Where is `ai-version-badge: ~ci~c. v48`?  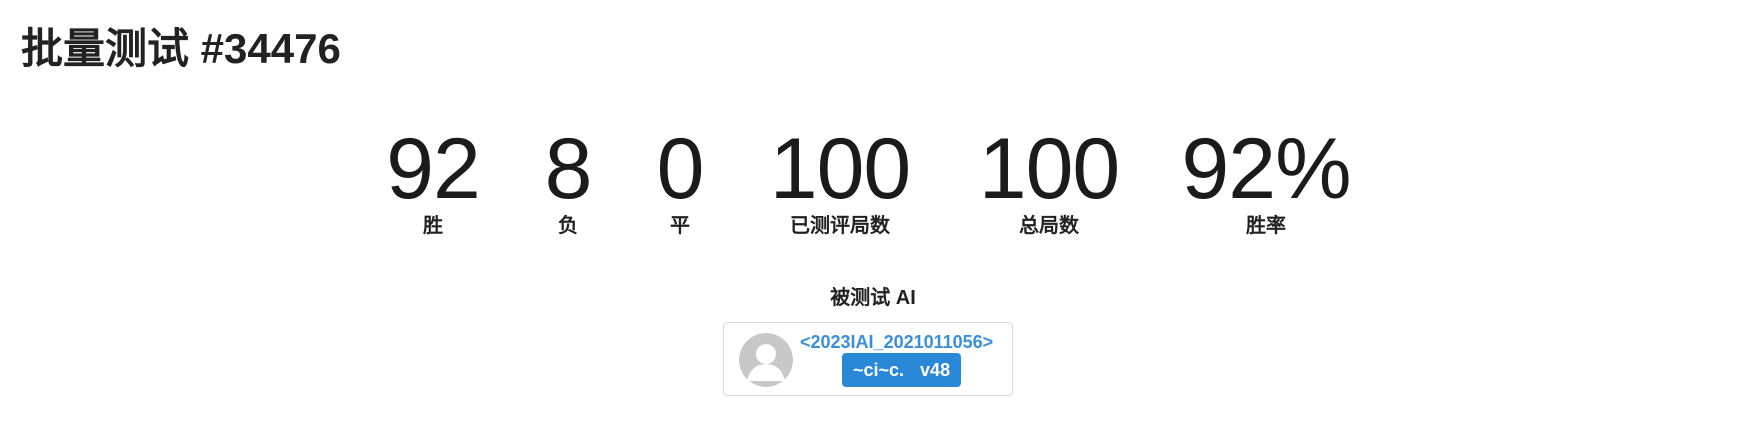
ai-version-badge: ~ci~c. v48 is located at coordinates (902, 370).